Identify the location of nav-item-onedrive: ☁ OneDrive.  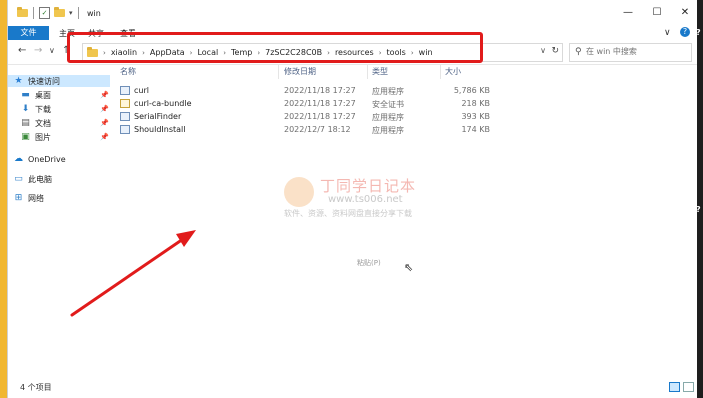
(39, 159).